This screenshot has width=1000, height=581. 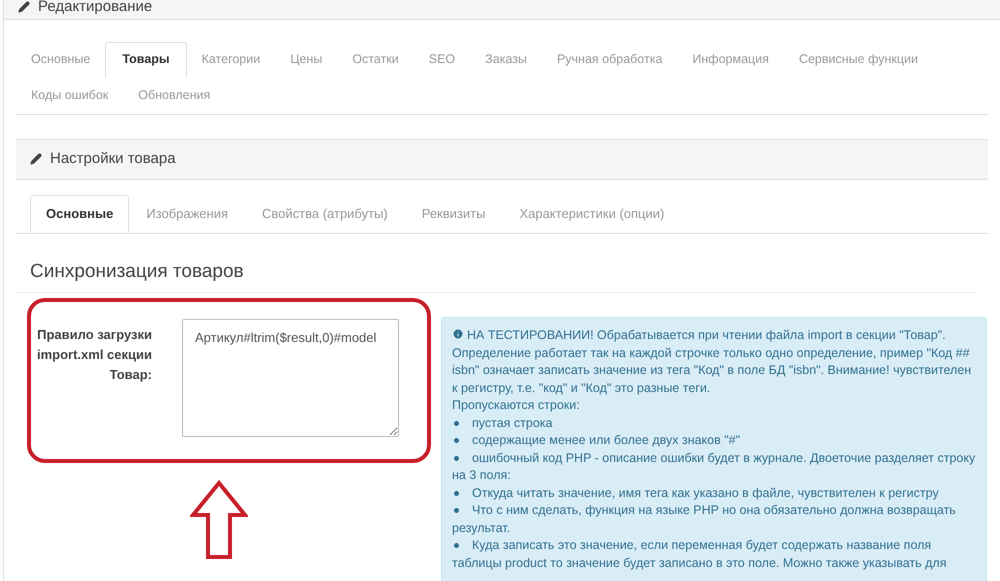 I want to click on tab: Ручная обработка, so click(x=610, y=60).